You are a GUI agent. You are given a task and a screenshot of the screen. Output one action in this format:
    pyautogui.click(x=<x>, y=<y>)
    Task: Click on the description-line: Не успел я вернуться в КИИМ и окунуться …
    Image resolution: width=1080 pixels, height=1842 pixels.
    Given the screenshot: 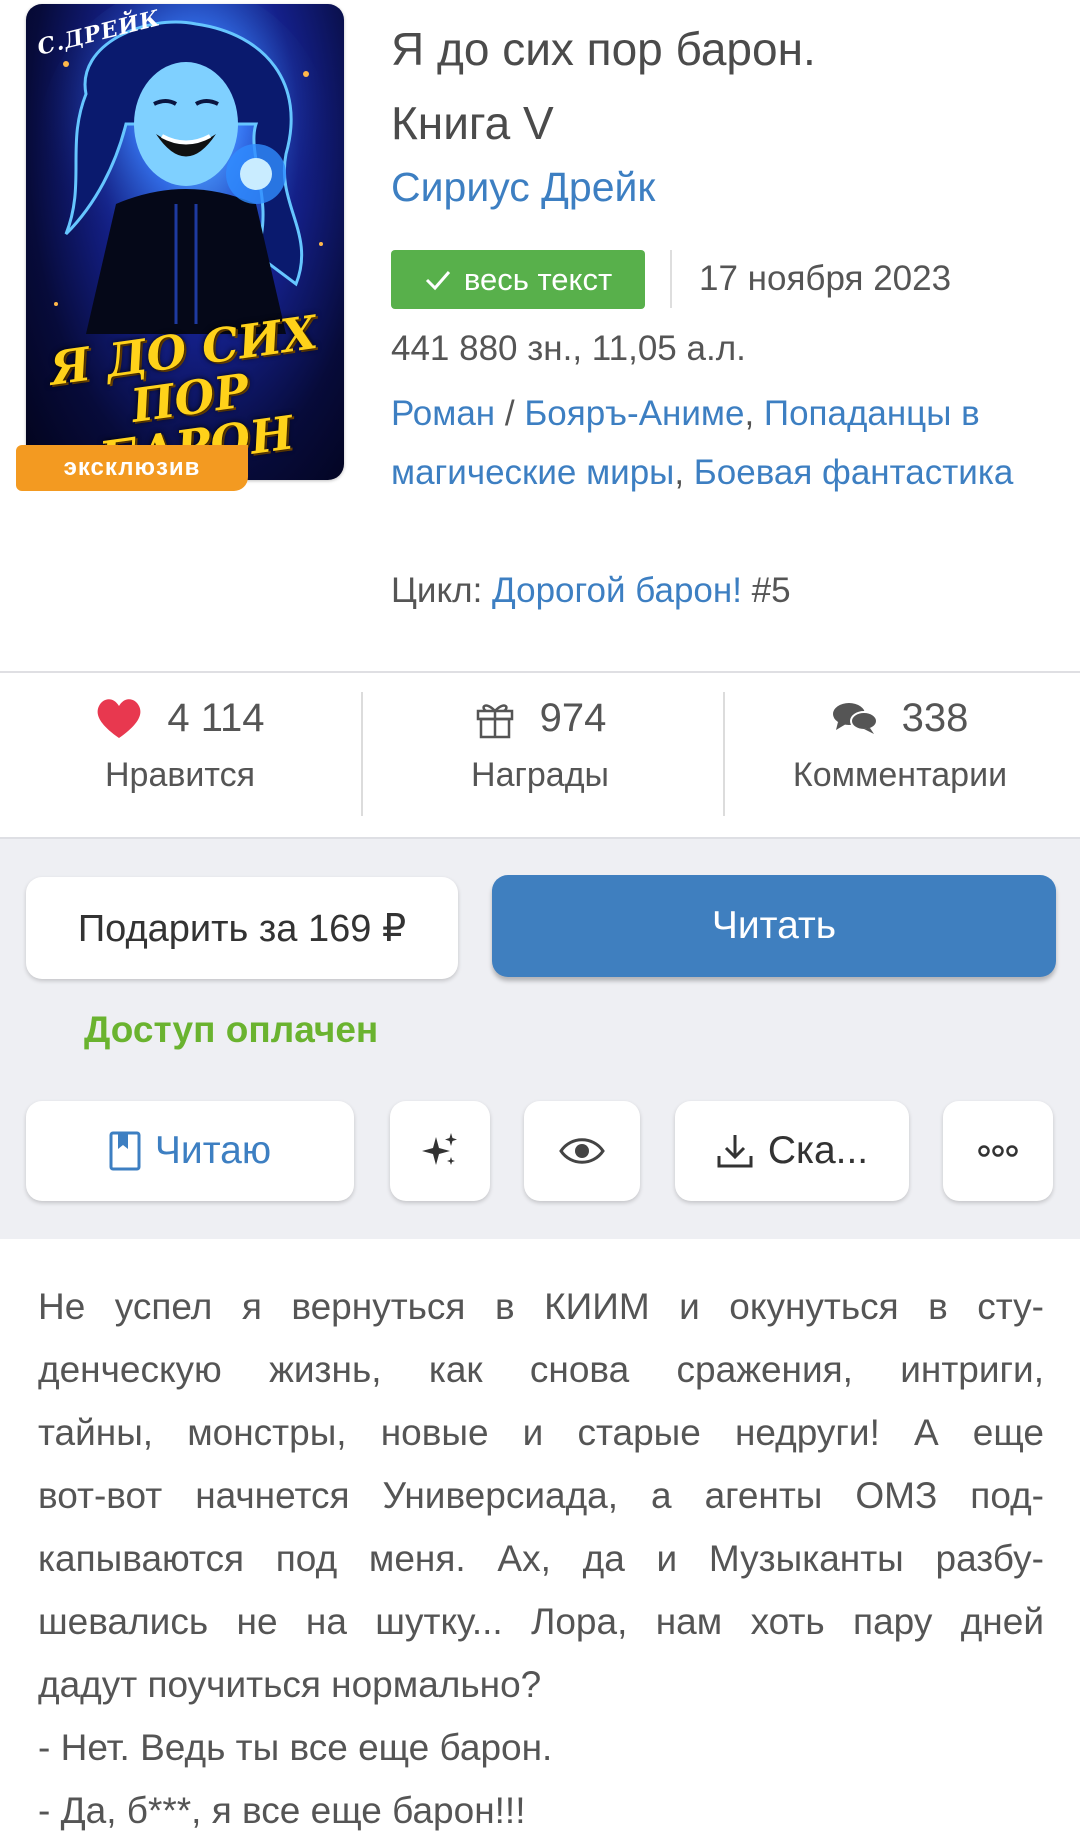 What is the action you would take?
    pyautogui.click(x=541, y=1306)
    